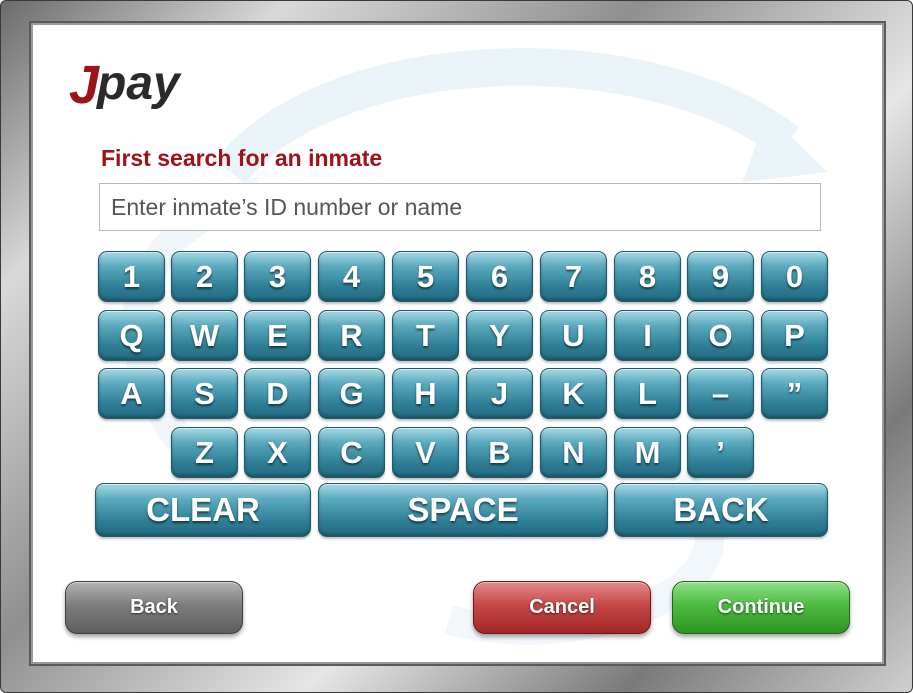 The image size is (913, 693). What do you see at coordinates (204, 335) in the screenshot?
I see `key-w: W` at bounding box center [204, 335].